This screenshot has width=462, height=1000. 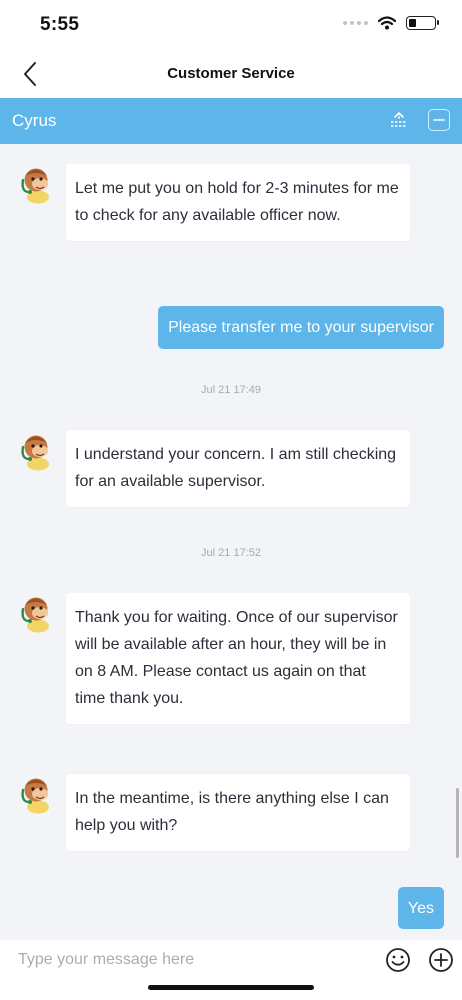 I want to click on message-input, so click(x=188, y=960).